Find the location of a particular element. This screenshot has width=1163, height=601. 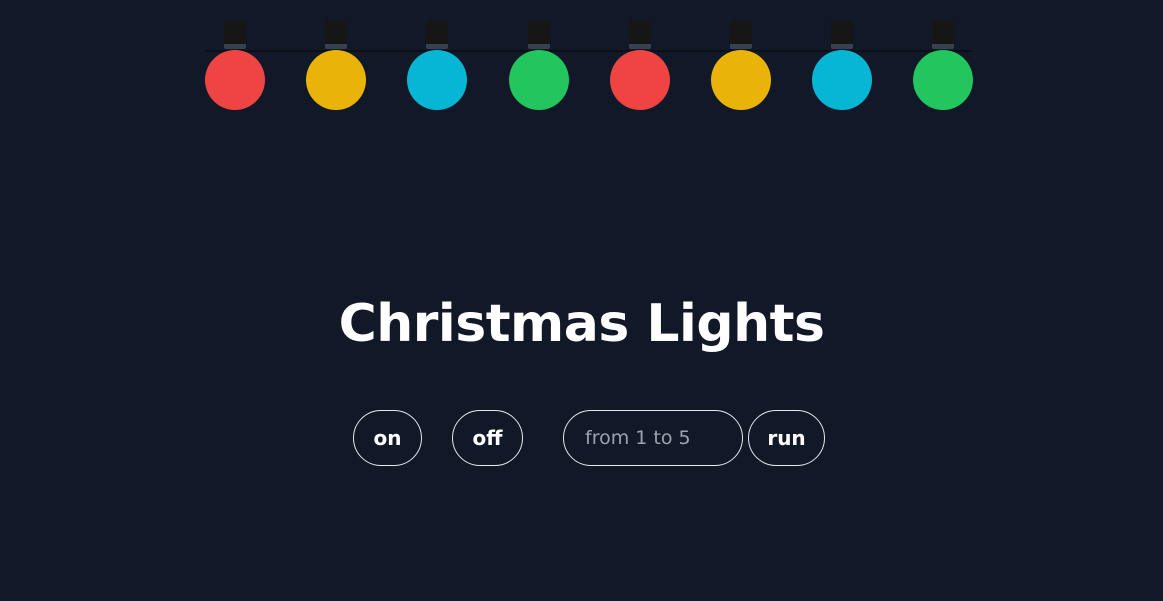

controls-bar: on off run is located at coordinates (581, 439).